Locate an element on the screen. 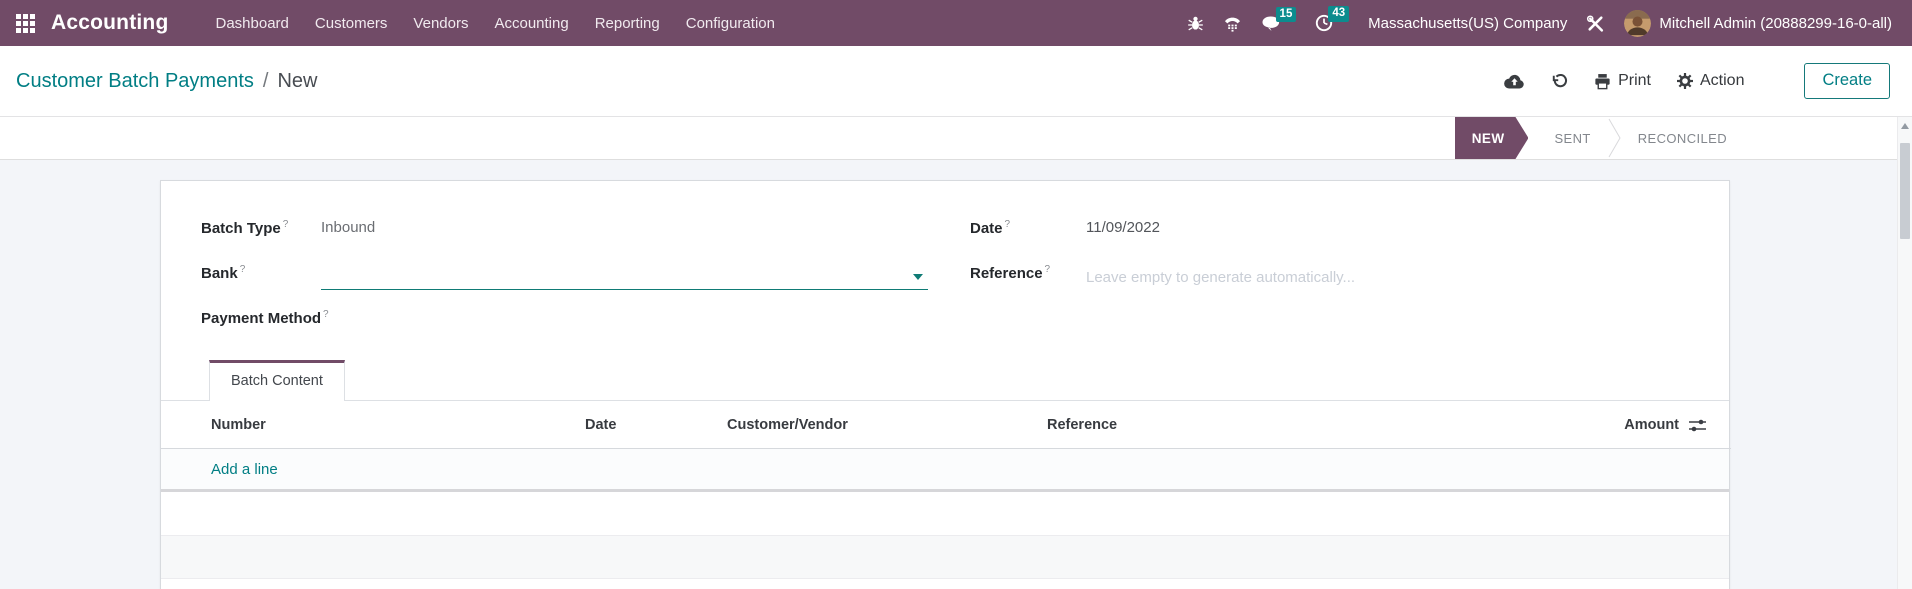 The image size is (1912, 589). field-row-bank: Bank? is located at coordinates (564, 282).